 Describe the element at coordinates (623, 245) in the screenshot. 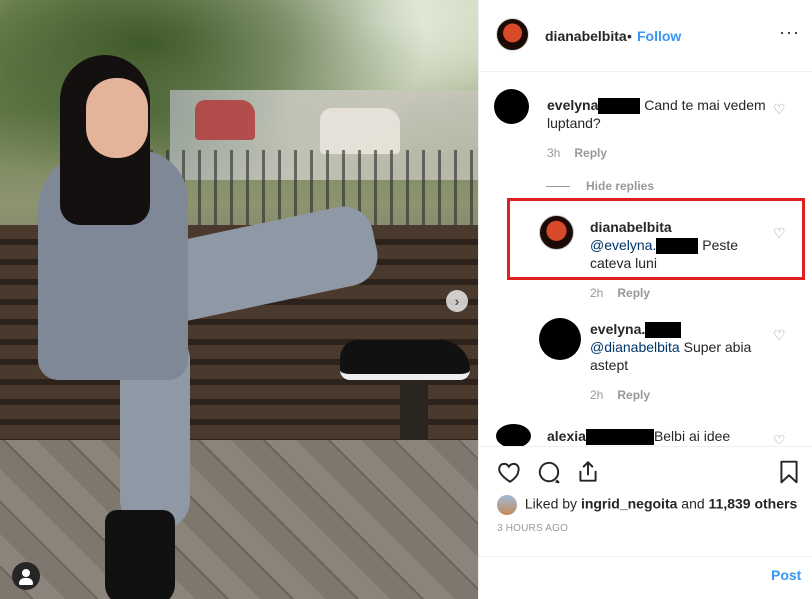

I see `comment-mention: @evelyna.` at that location.